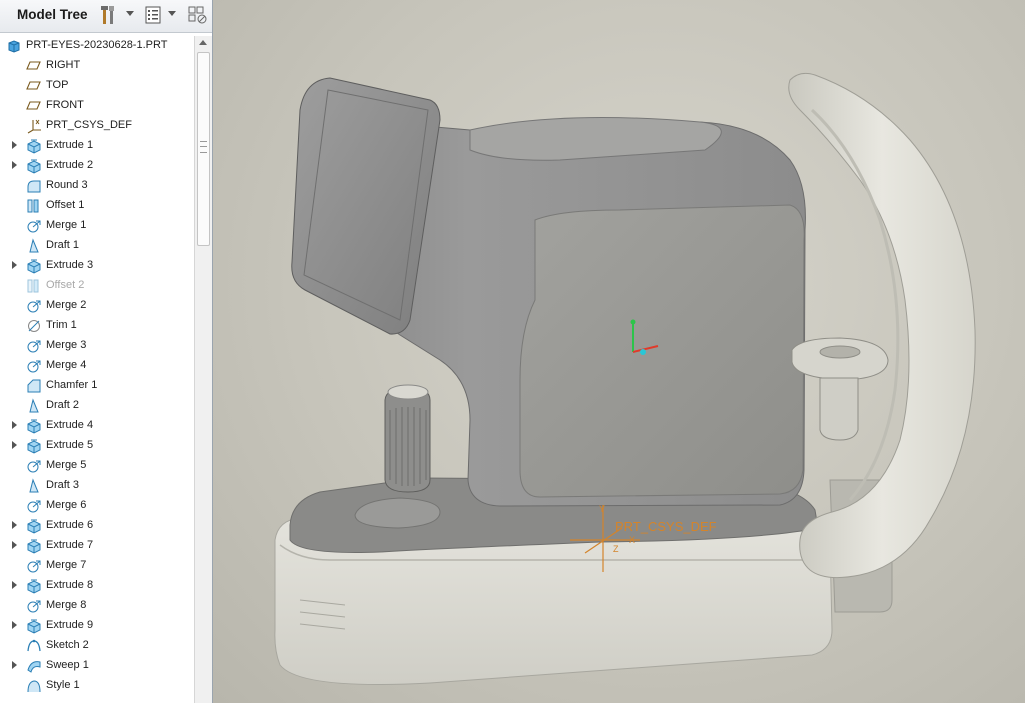 This screenshot has width=1025, height=703. Describe the element at coordinates (97, 366) in the screenshot. I see `tree-item-merge-4: Merge 4` at that location.